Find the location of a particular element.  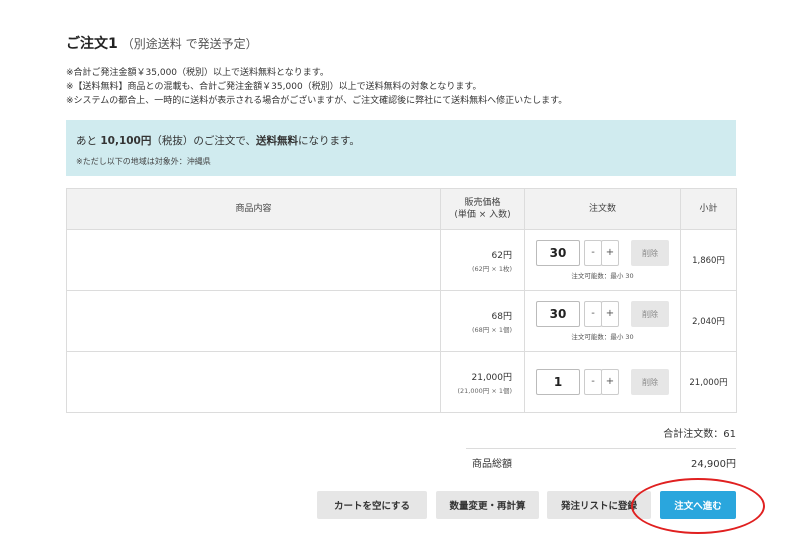

unit-price: 68円 is located at coordinates (501, 316).